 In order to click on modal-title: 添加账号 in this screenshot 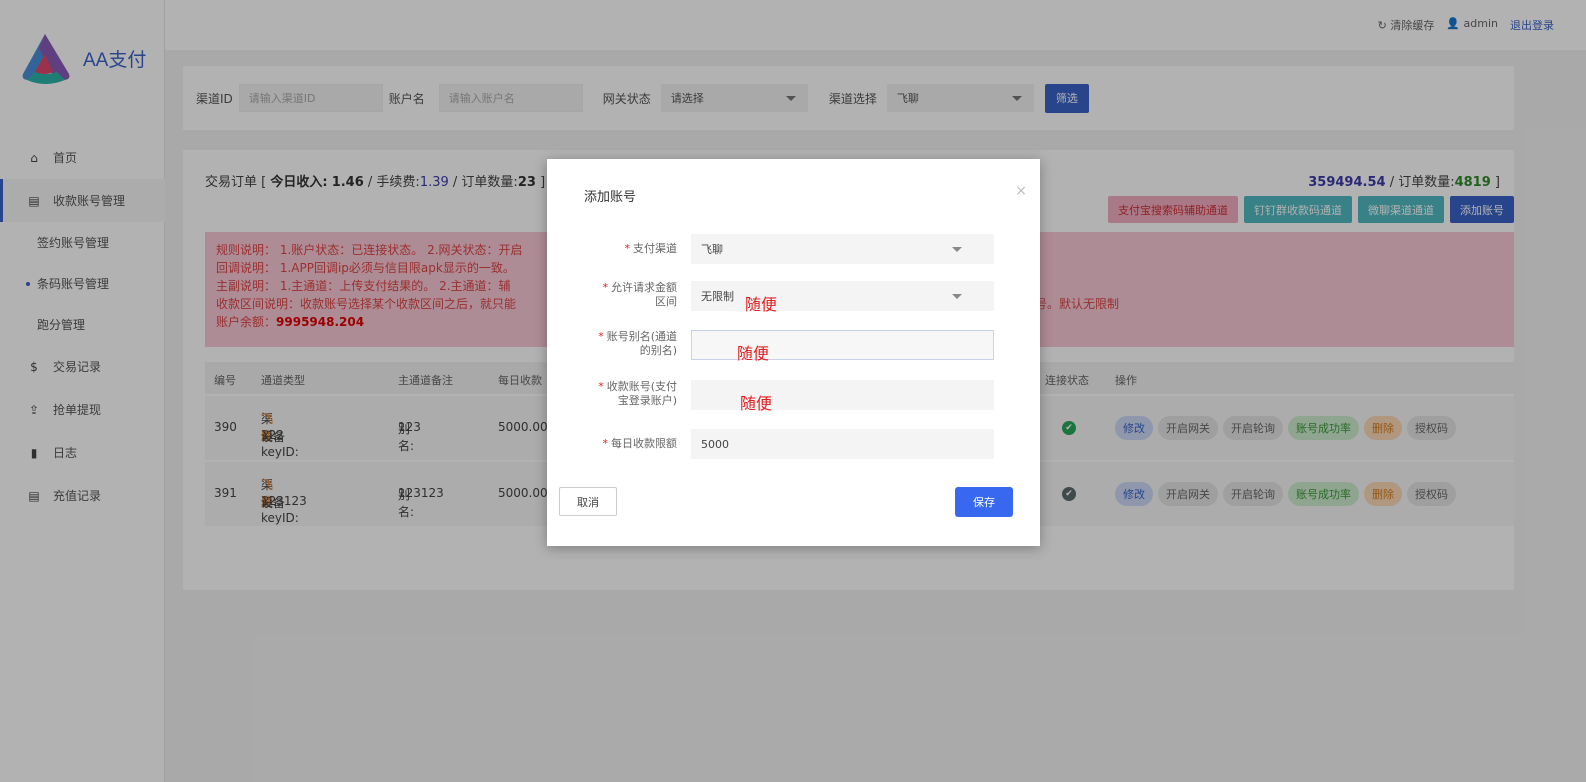, I will do `click(610, 197)`.